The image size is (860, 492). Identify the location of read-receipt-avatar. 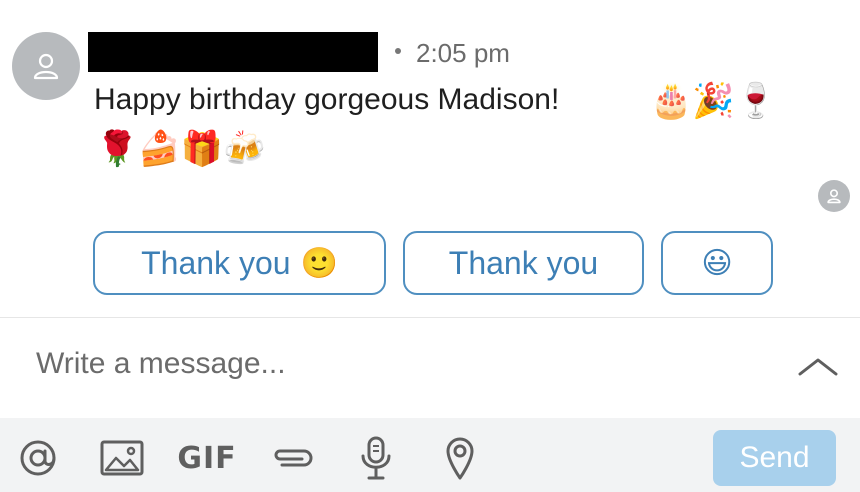
(834, 196).